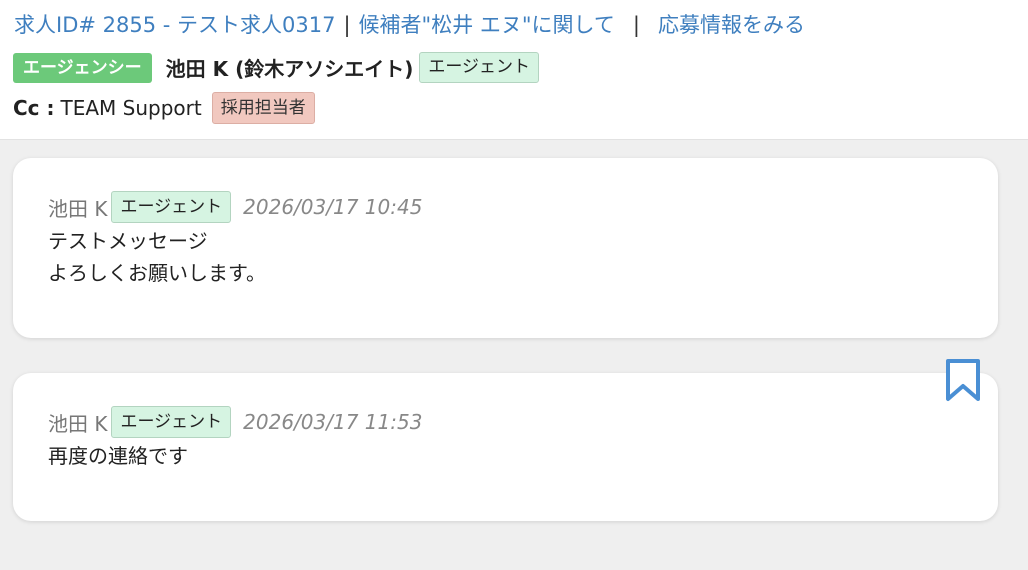  I want to click on bookmark-icon, so click(963, 381).